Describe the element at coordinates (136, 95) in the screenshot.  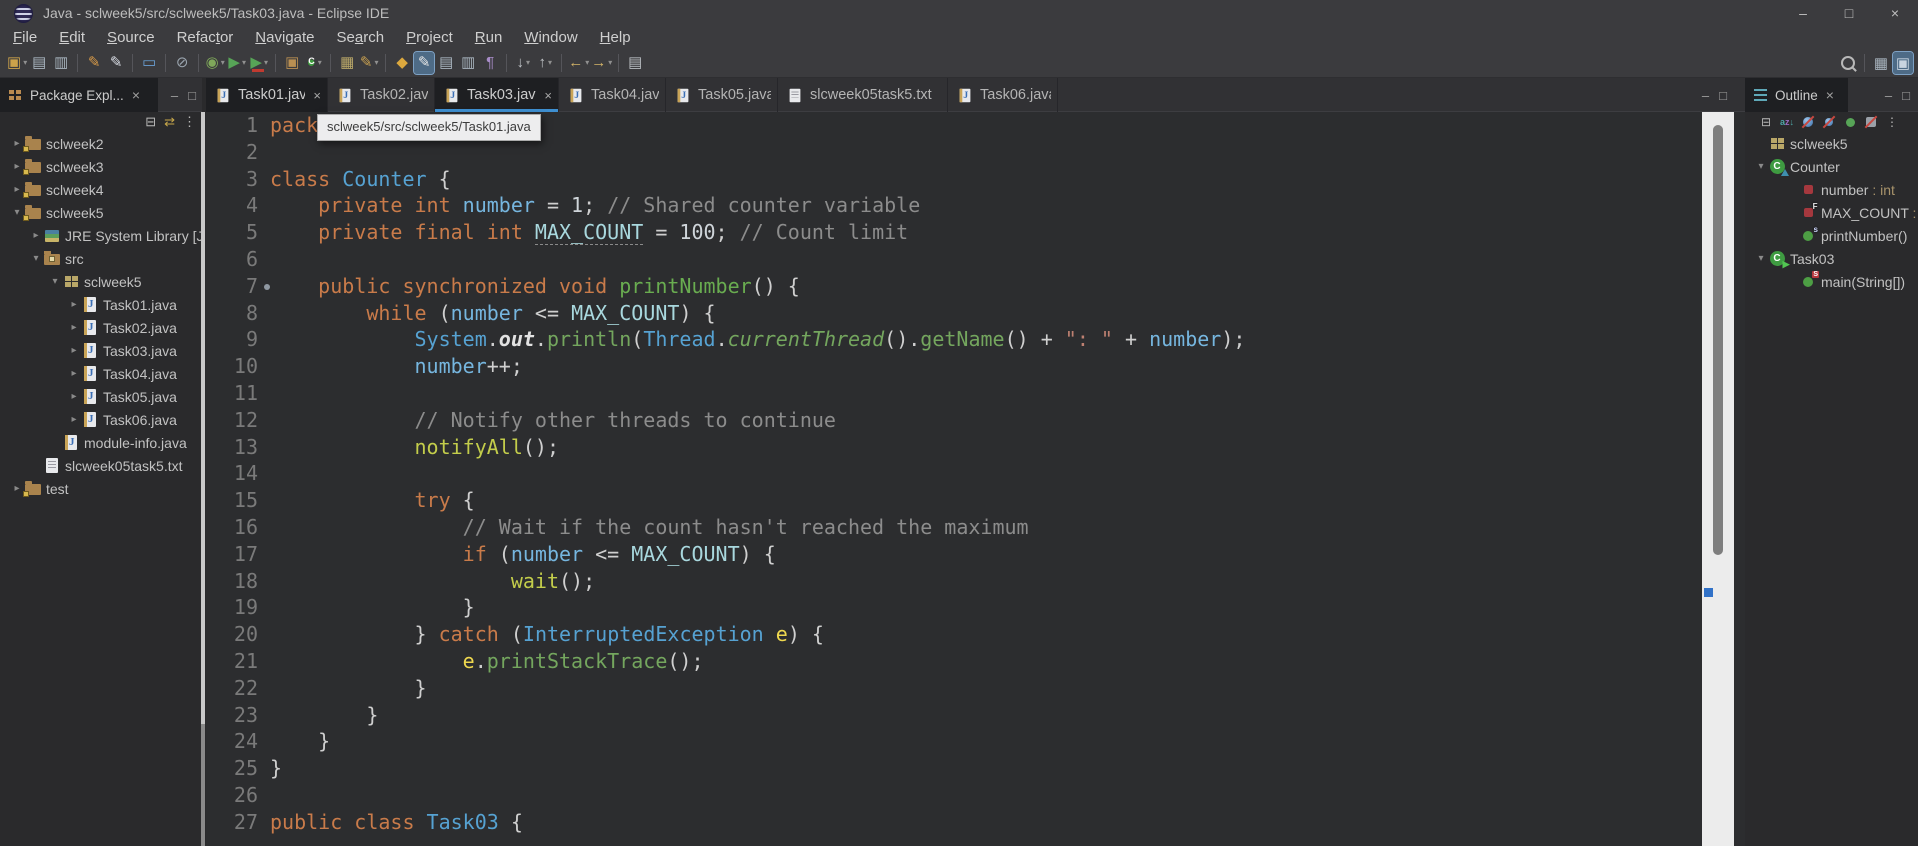
I see `close-icon: ×` at that location.